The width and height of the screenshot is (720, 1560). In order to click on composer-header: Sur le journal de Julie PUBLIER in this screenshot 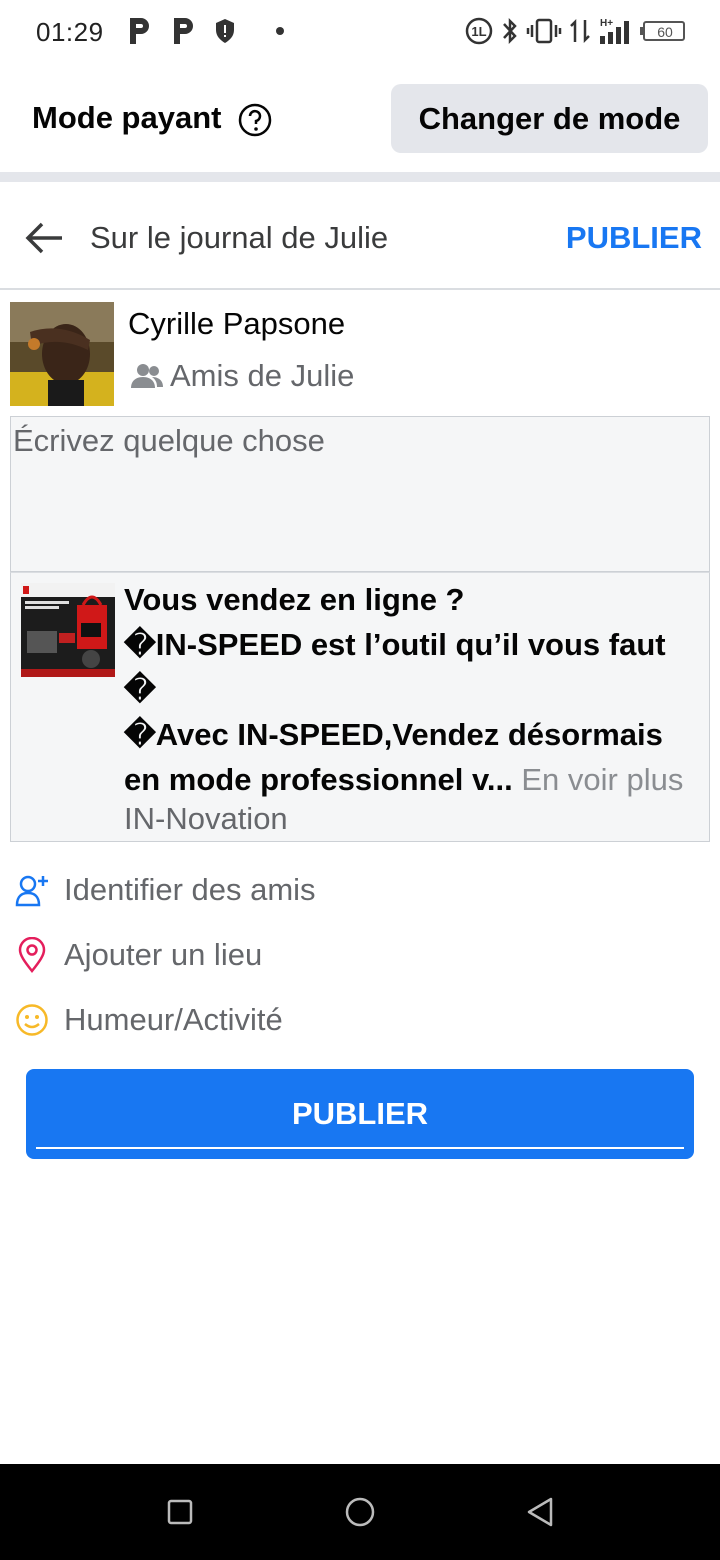, I will do `click(360, 236)`.